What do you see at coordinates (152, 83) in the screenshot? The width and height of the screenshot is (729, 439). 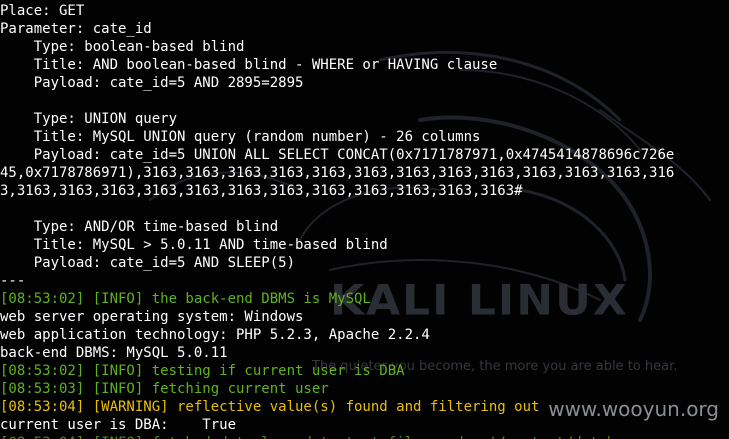 I see `terminal-line: Payload: cate_id=5 AND 2895=2895` at bounding box center [152, 83].